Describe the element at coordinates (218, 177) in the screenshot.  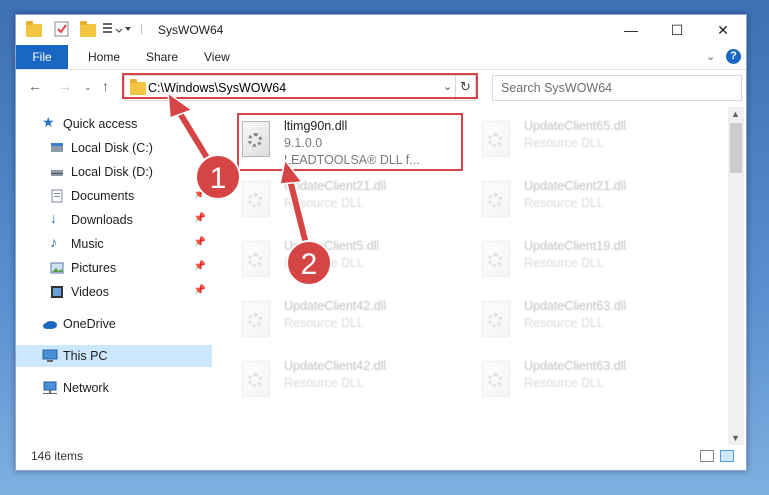
I see `step-badge-1: 1` at that location.